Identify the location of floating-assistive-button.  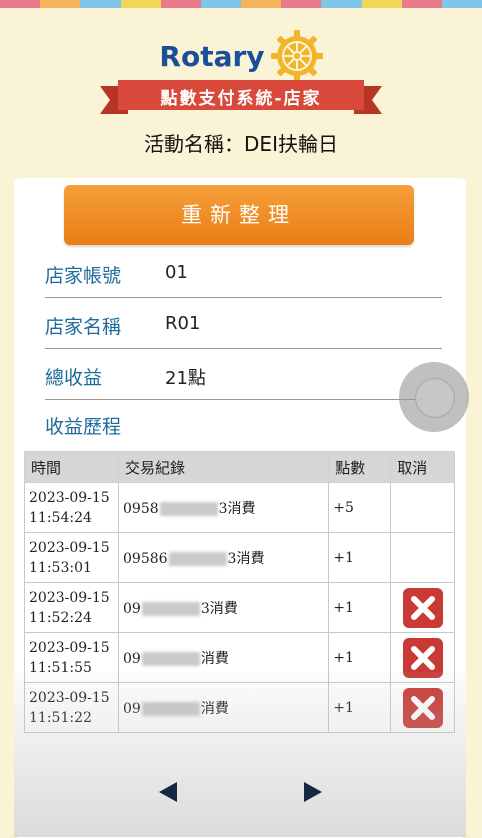
(434, 397).